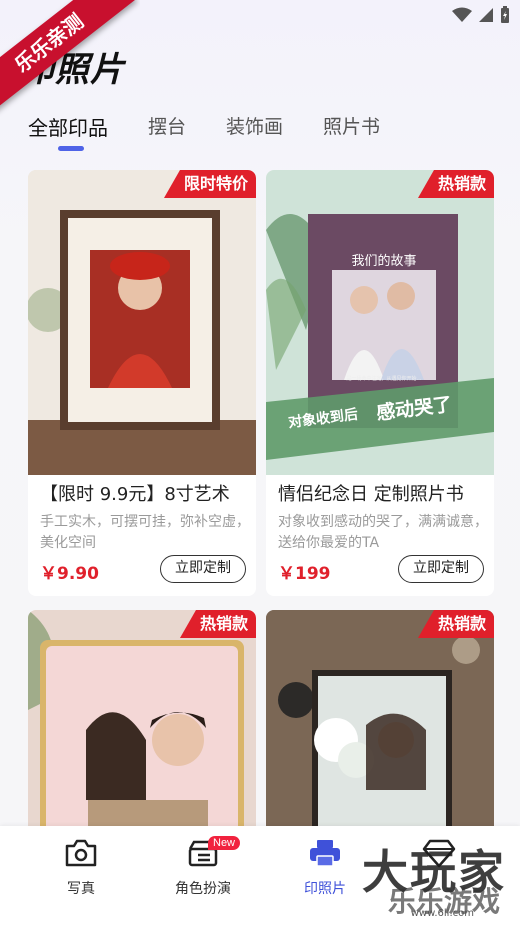  What do you see at coordinates (81, 868) in the screenshot?
I see `nav-item-portrait: 写真` at bounding box center [81, 868].